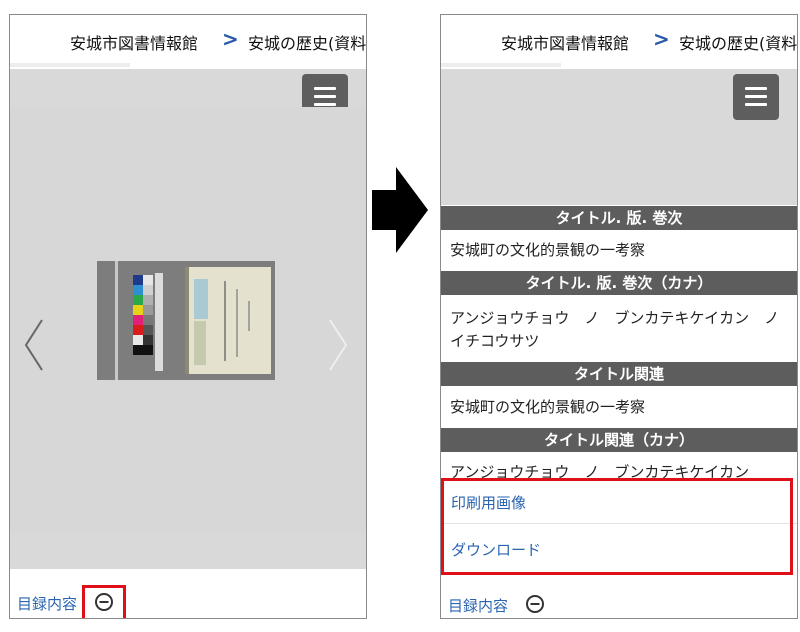  I want to click on title-related-kana-heading: タイトル関連（カナ）, so click(619, 440).